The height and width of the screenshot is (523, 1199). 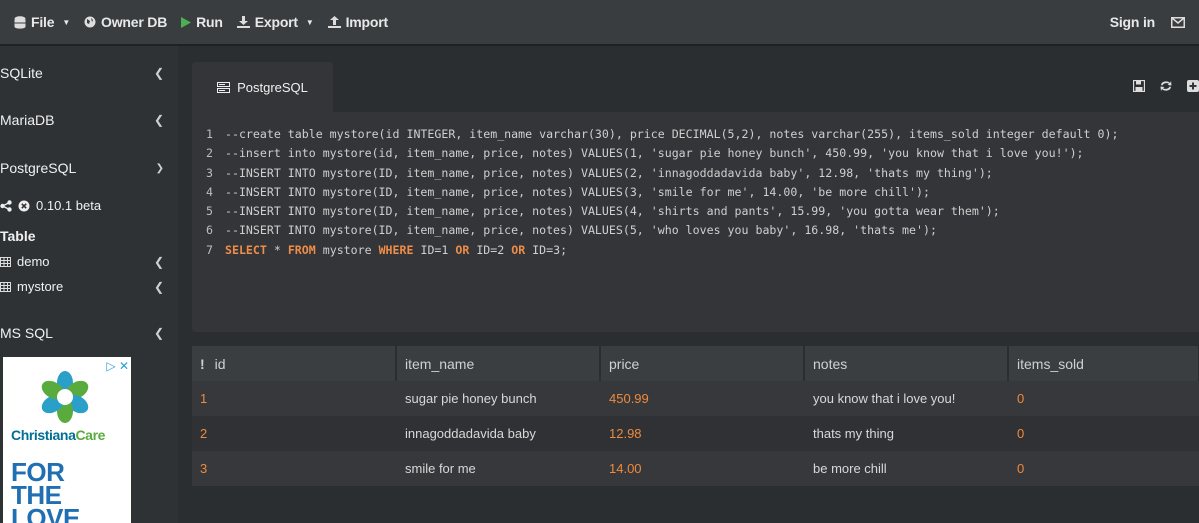 What do you see at coordinates (702, 363) in the screenshot?
I see `column-header-price: price` at bounding box center [702, 363].